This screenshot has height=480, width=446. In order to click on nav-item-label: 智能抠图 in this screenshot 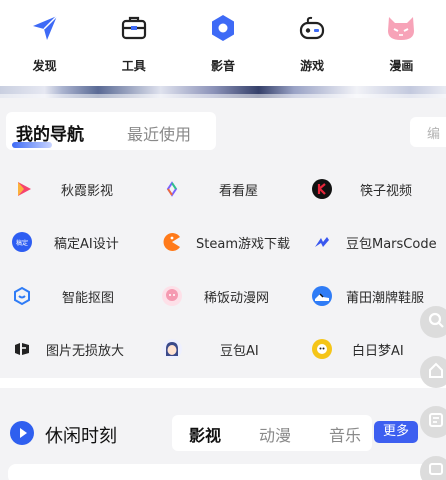, I will do `click(88, 298)`.